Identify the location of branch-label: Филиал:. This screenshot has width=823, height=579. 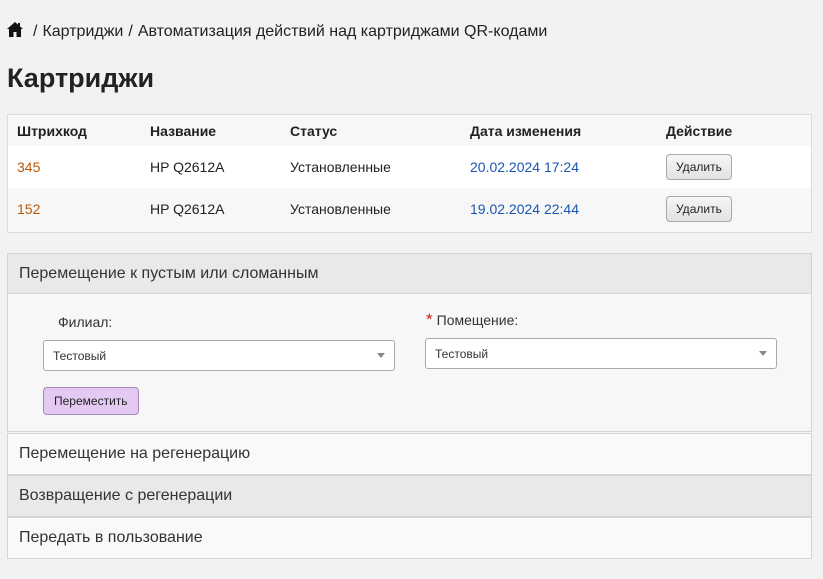
(85, 322).